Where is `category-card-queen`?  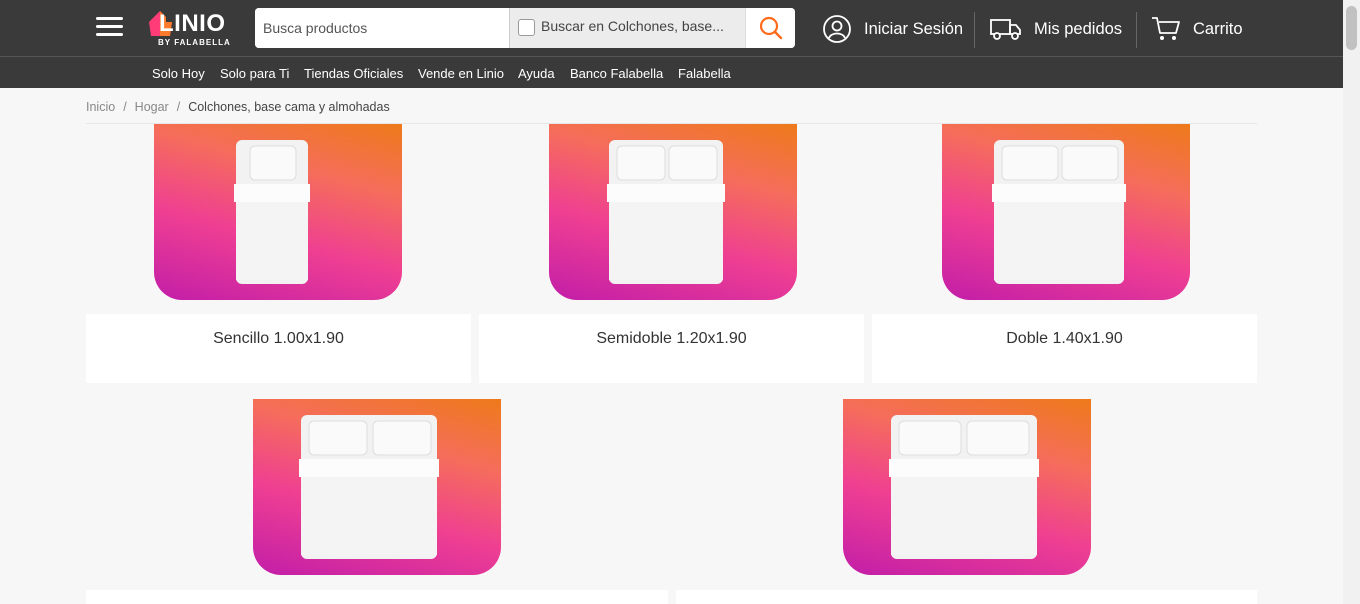 category-card-queen is located at coordinates (377, 597).